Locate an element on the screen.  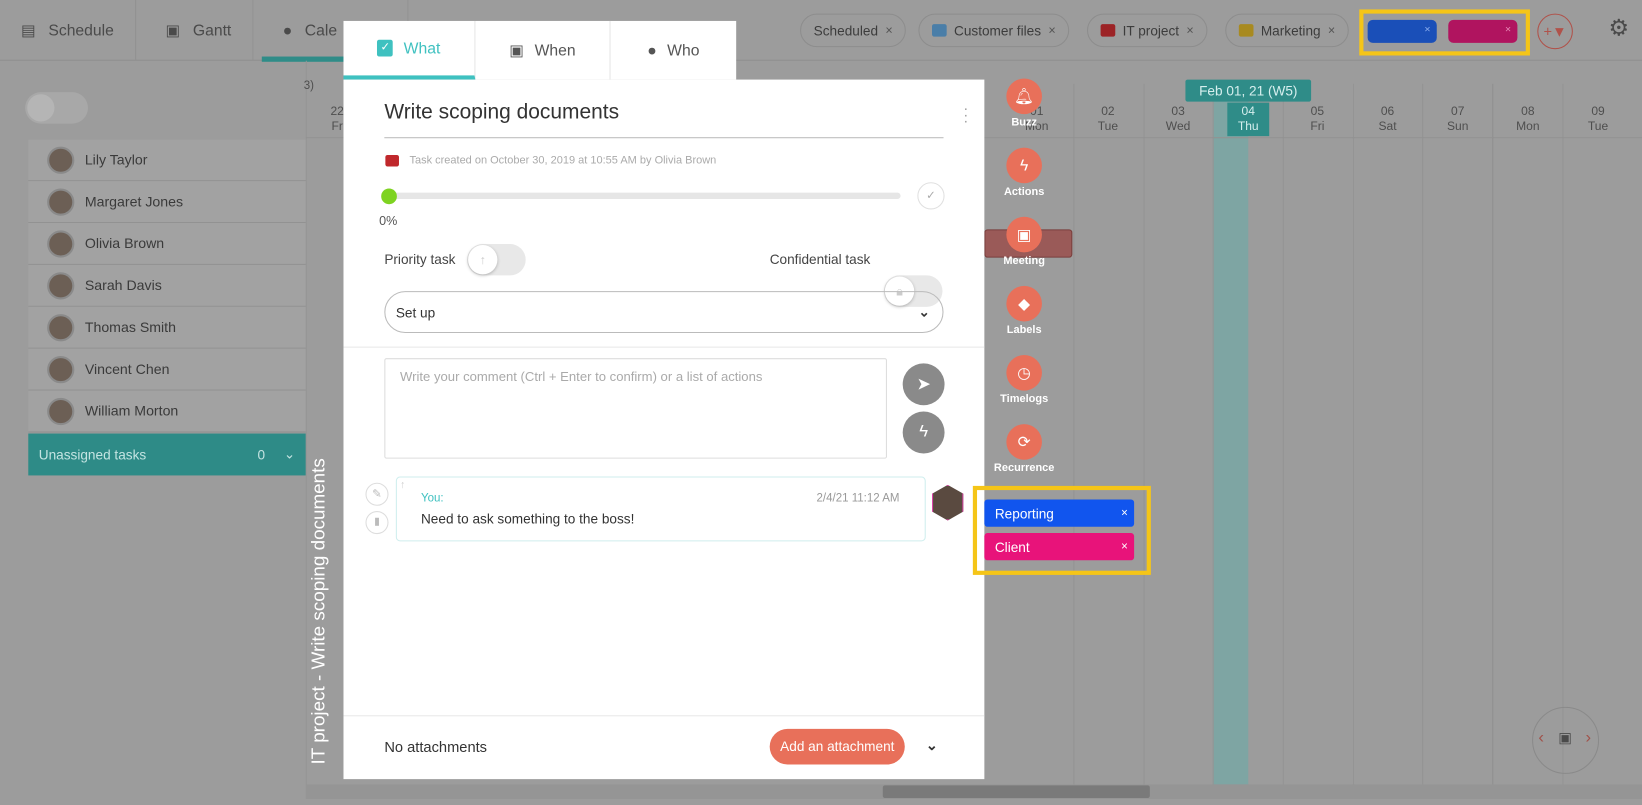
progress-label: 0% is located at coordinates (388, 221).